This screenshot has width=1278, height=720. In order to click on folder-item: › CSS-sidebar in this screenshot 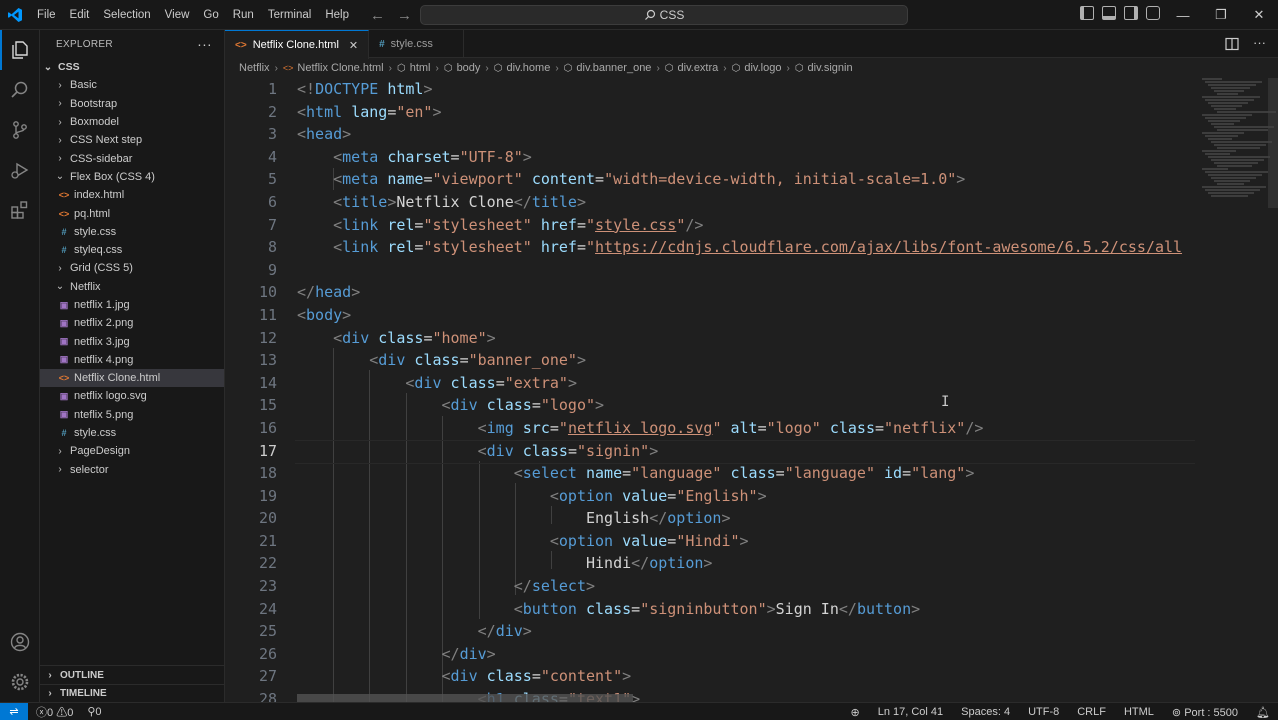, I will do `click(132, 158)`.